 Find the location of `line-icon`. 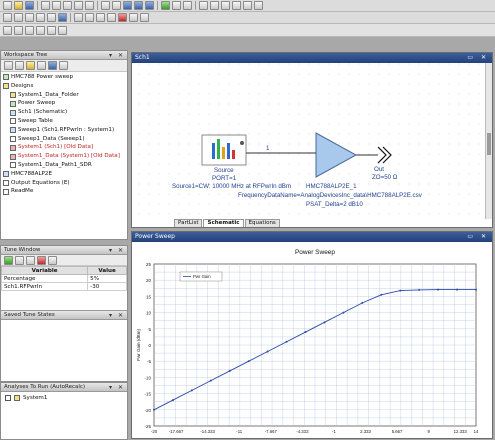

line-icon is located at coordinates (247, 5).